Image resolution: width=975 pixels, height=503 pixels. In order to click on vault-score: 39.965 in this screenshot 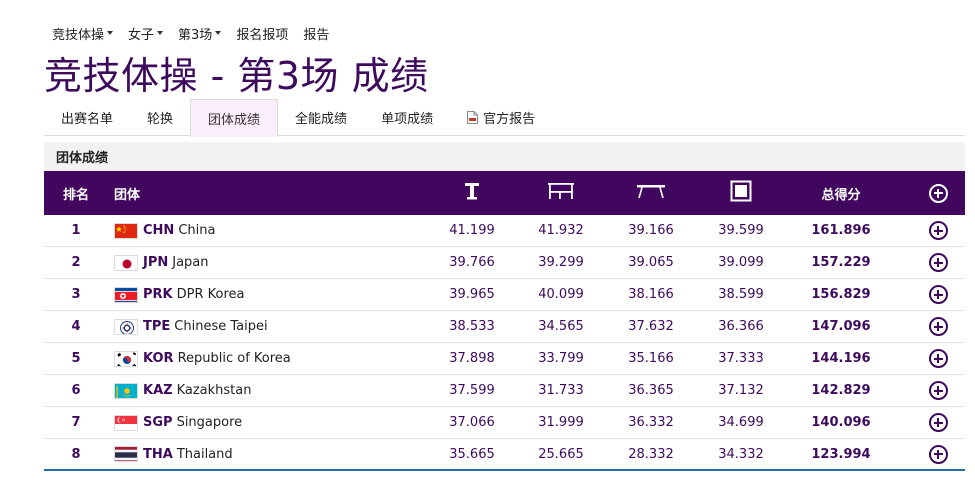, I will do `click(472, 294)`.